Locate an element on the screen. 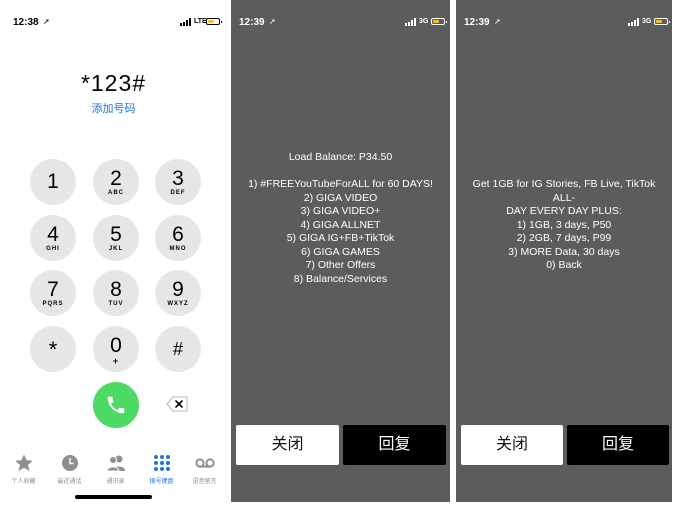 This screenshot has width=680, height=510. key-5: 5 JKL is located at coordinates (116, 238).